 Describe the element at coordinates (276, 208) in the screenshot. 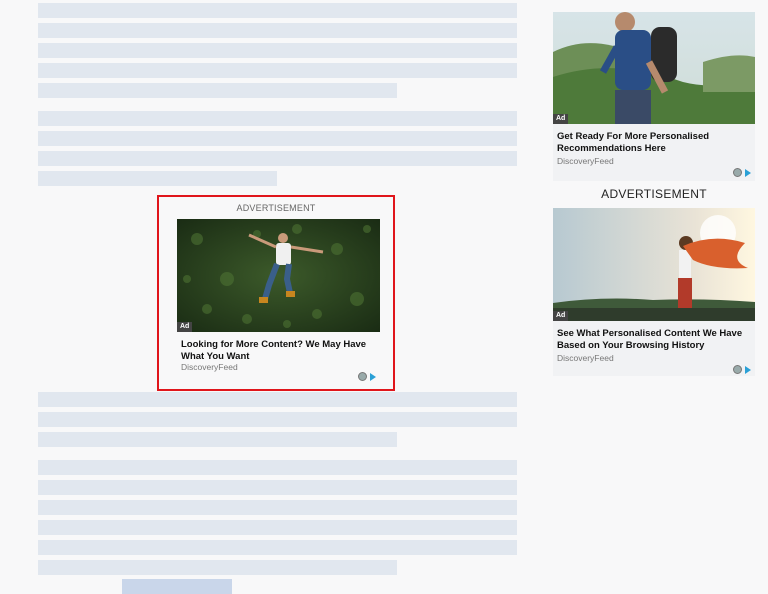

I see `ad-label: ADVERTISEMENT` at that location.